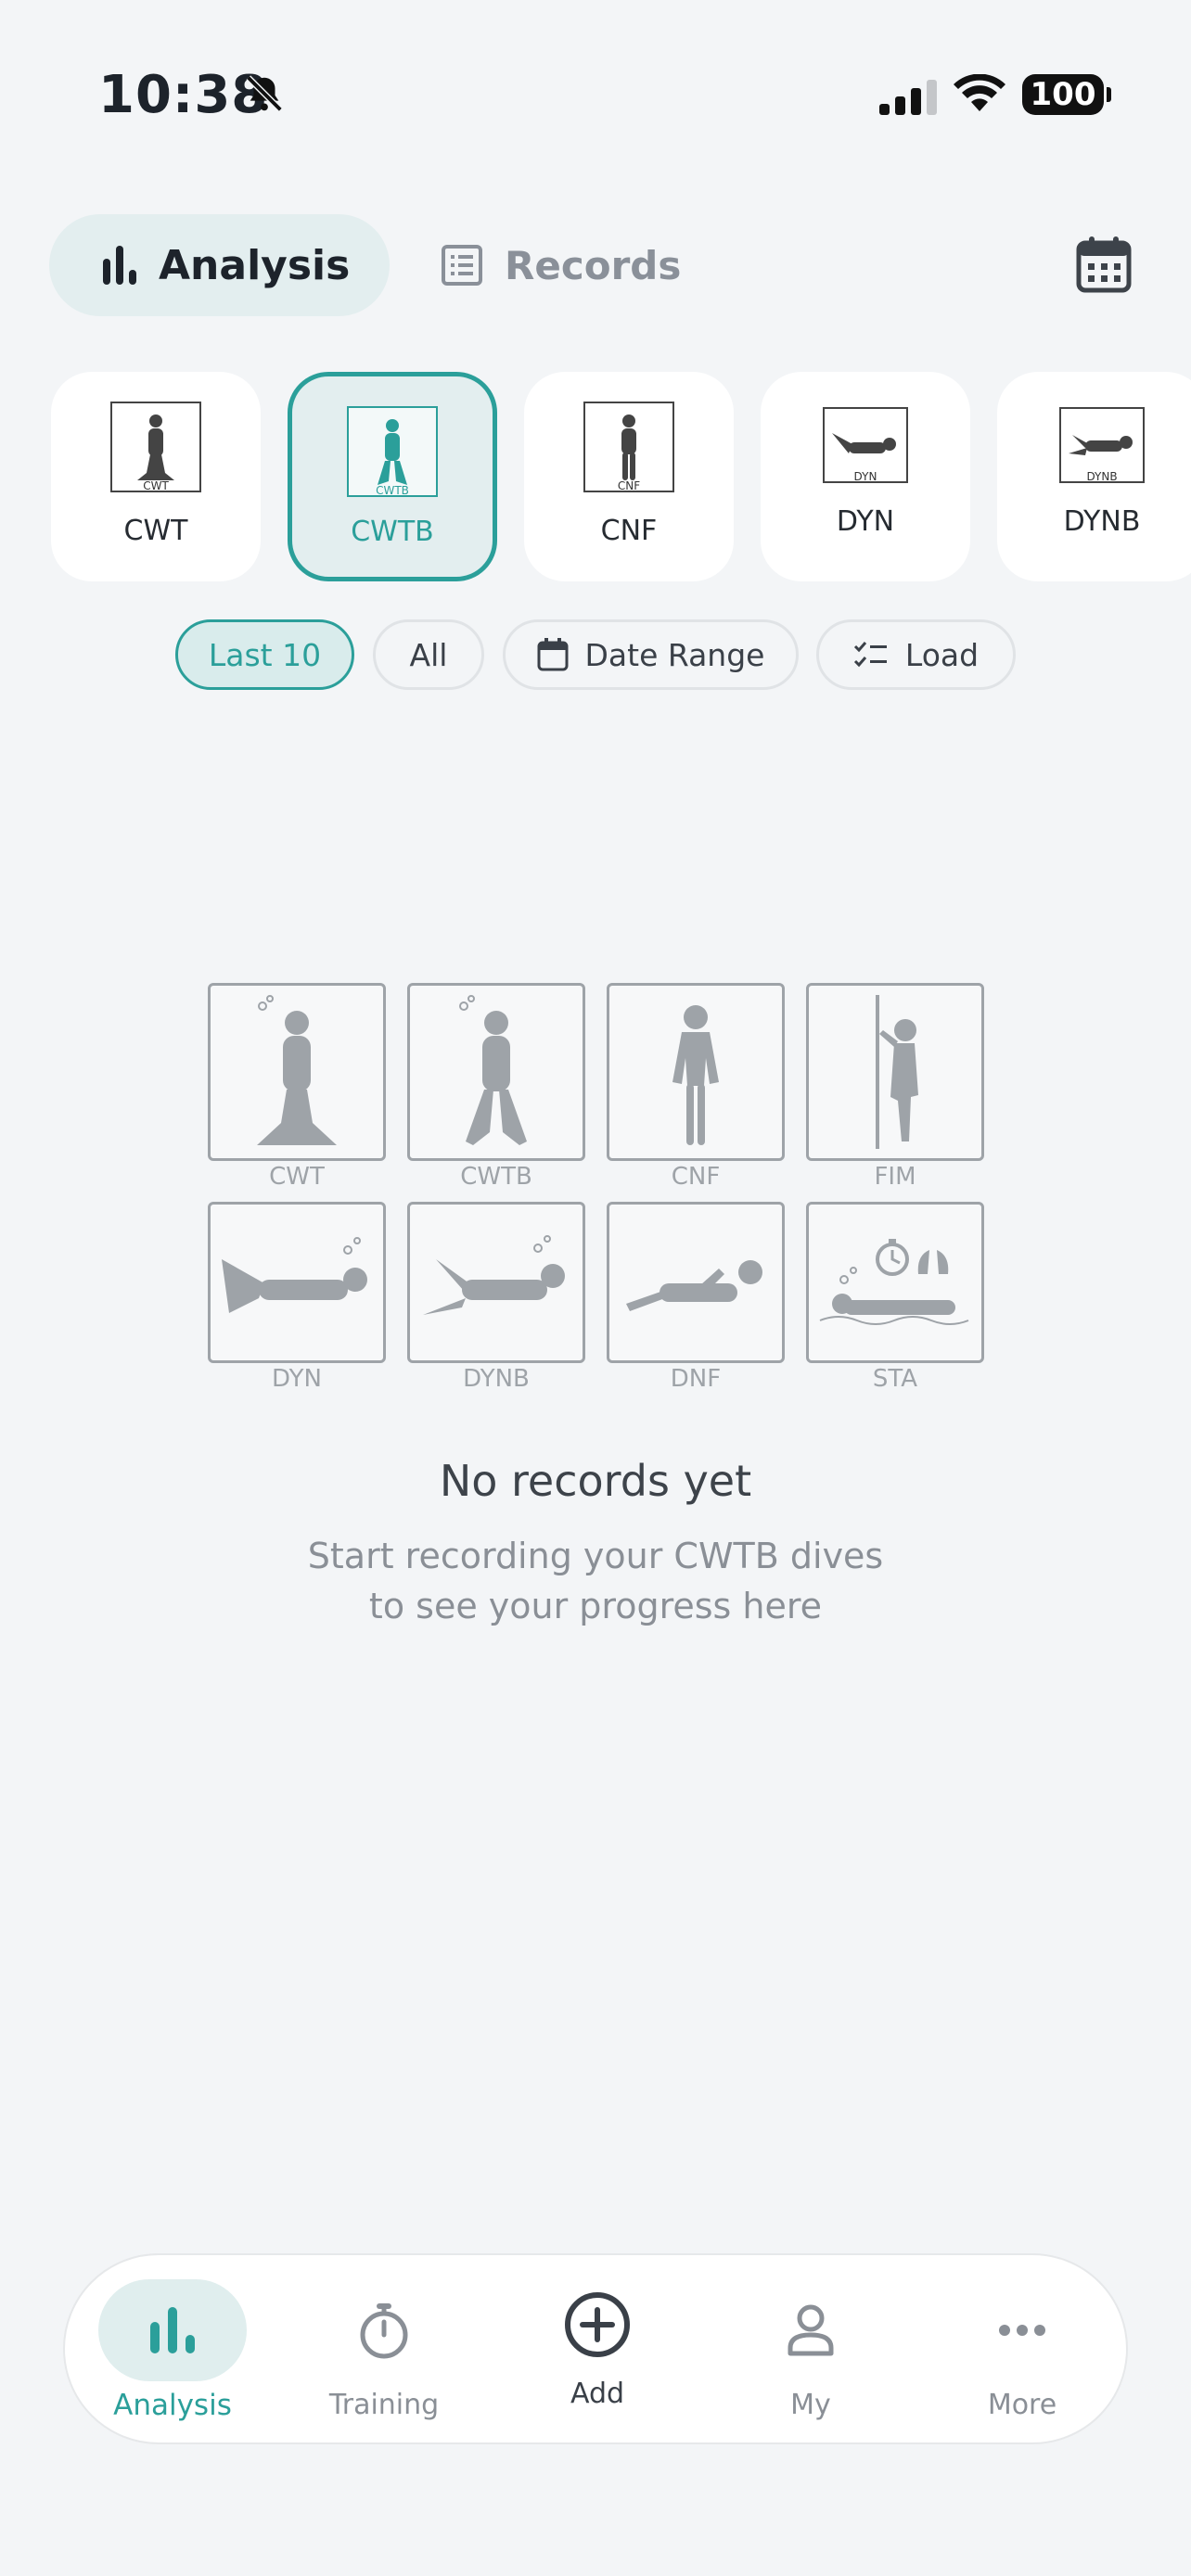 Image resolution: width=1191 pixels, height=2576 pixels. I want to click on discipline-card-cnf: CNF CNF, so click(629, 476).